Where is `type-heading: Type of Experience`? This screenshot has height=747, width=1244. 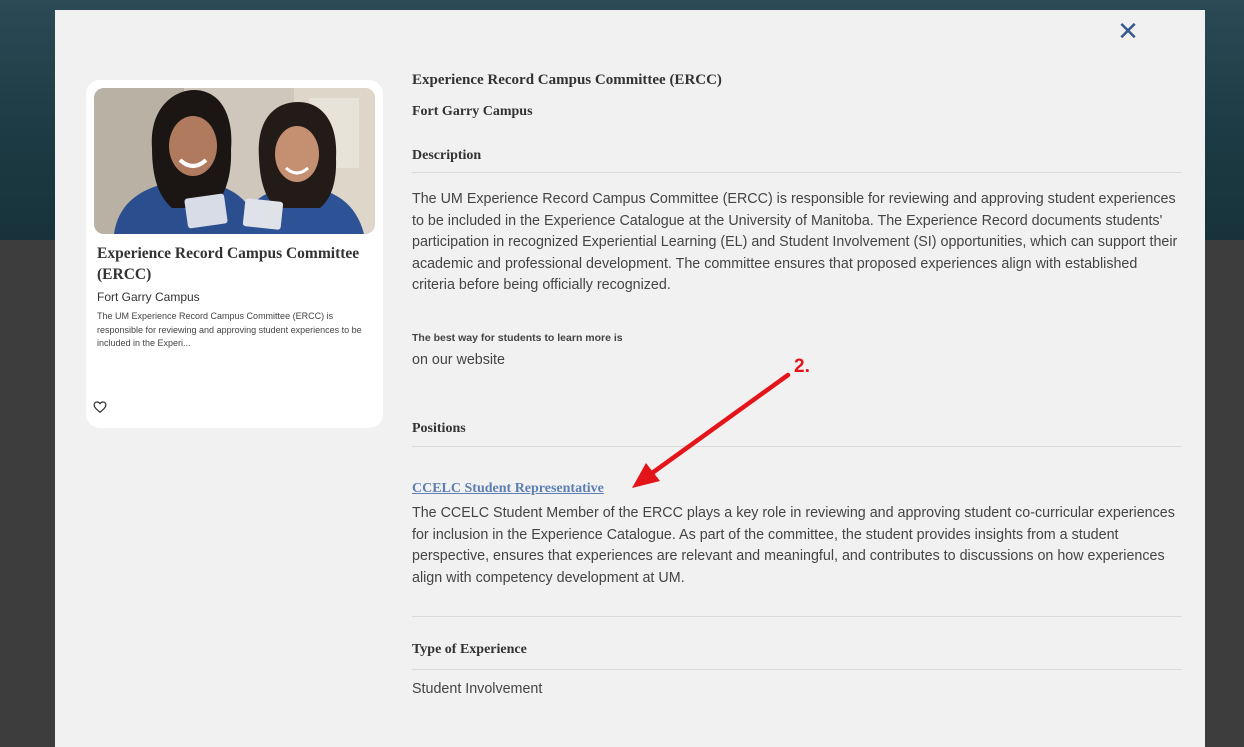
type-heading: Type of Experience is located at coordinates (469, 649).